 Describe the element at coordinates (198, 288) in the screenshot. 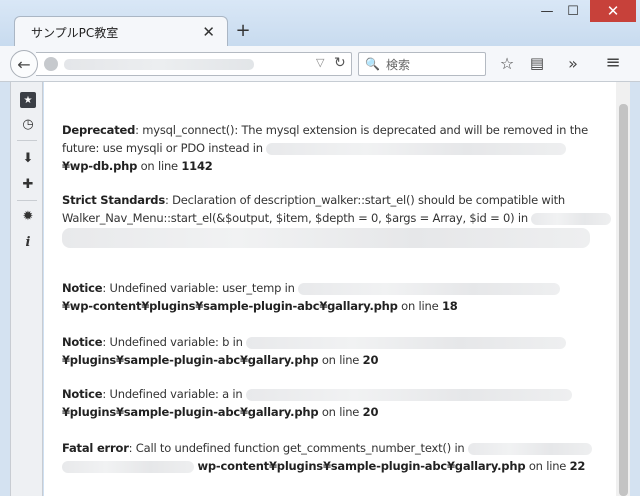

I see `error-text: : Undefined variable: user_temp in` at that location.